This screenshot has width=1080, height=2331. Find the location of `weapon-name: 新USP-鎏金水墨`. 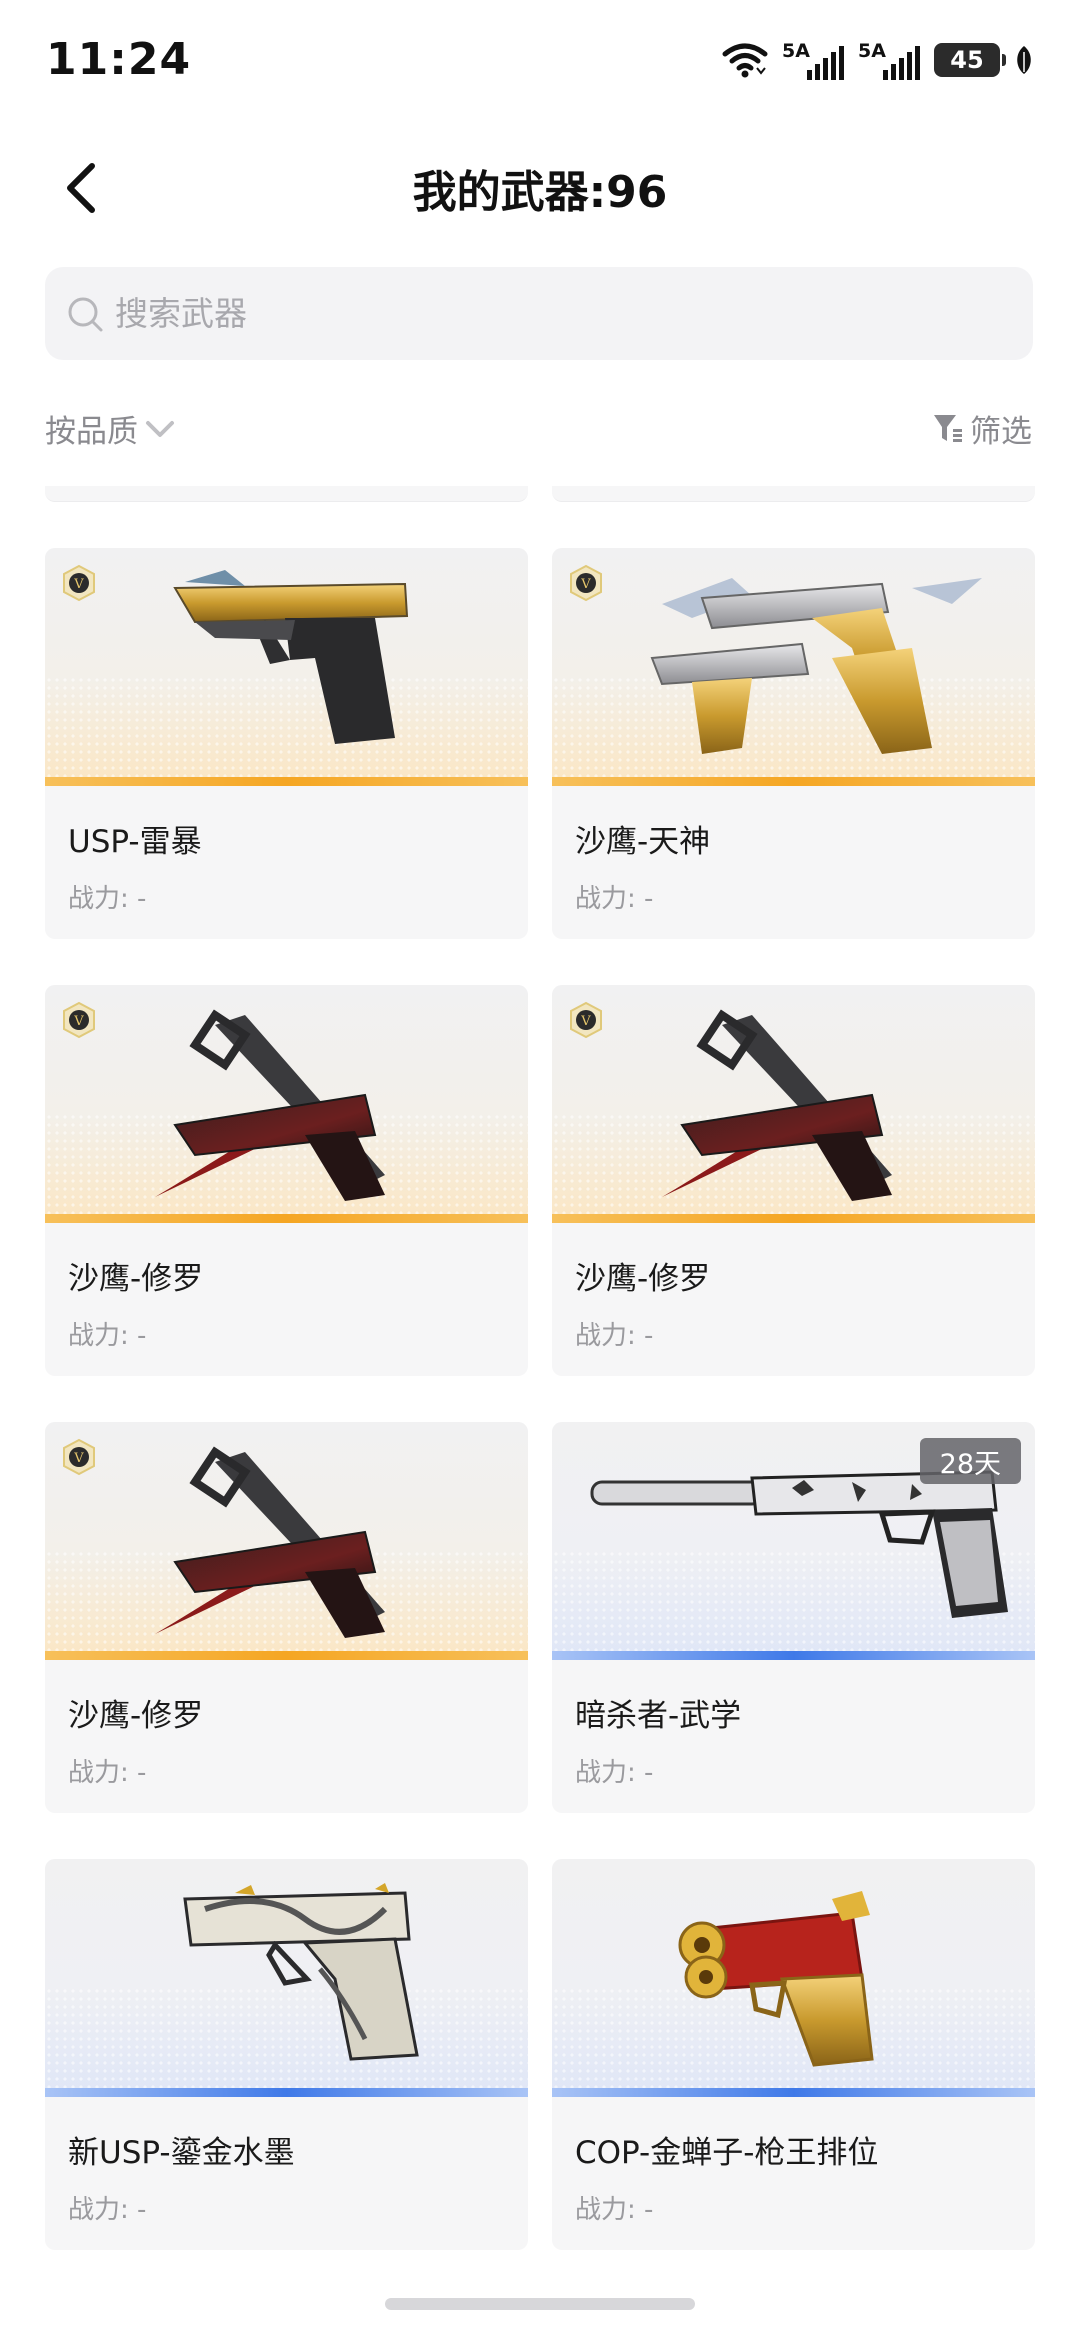

weapon-name: 新USP-鎏金水墨 is located at coordinates (181, 2153).